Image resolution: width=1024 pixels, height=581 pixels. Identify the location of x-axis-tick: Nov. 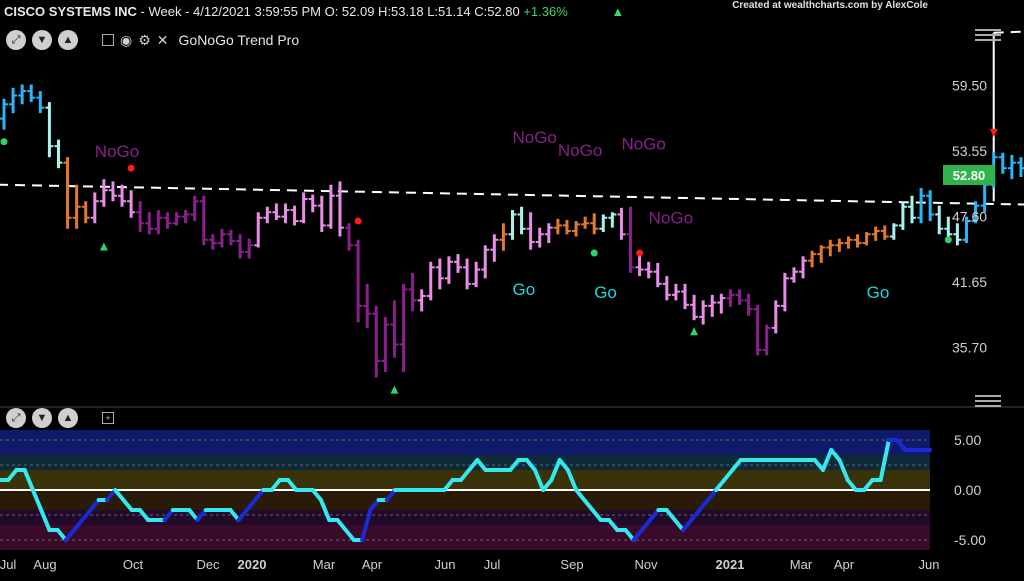
(646, 564).